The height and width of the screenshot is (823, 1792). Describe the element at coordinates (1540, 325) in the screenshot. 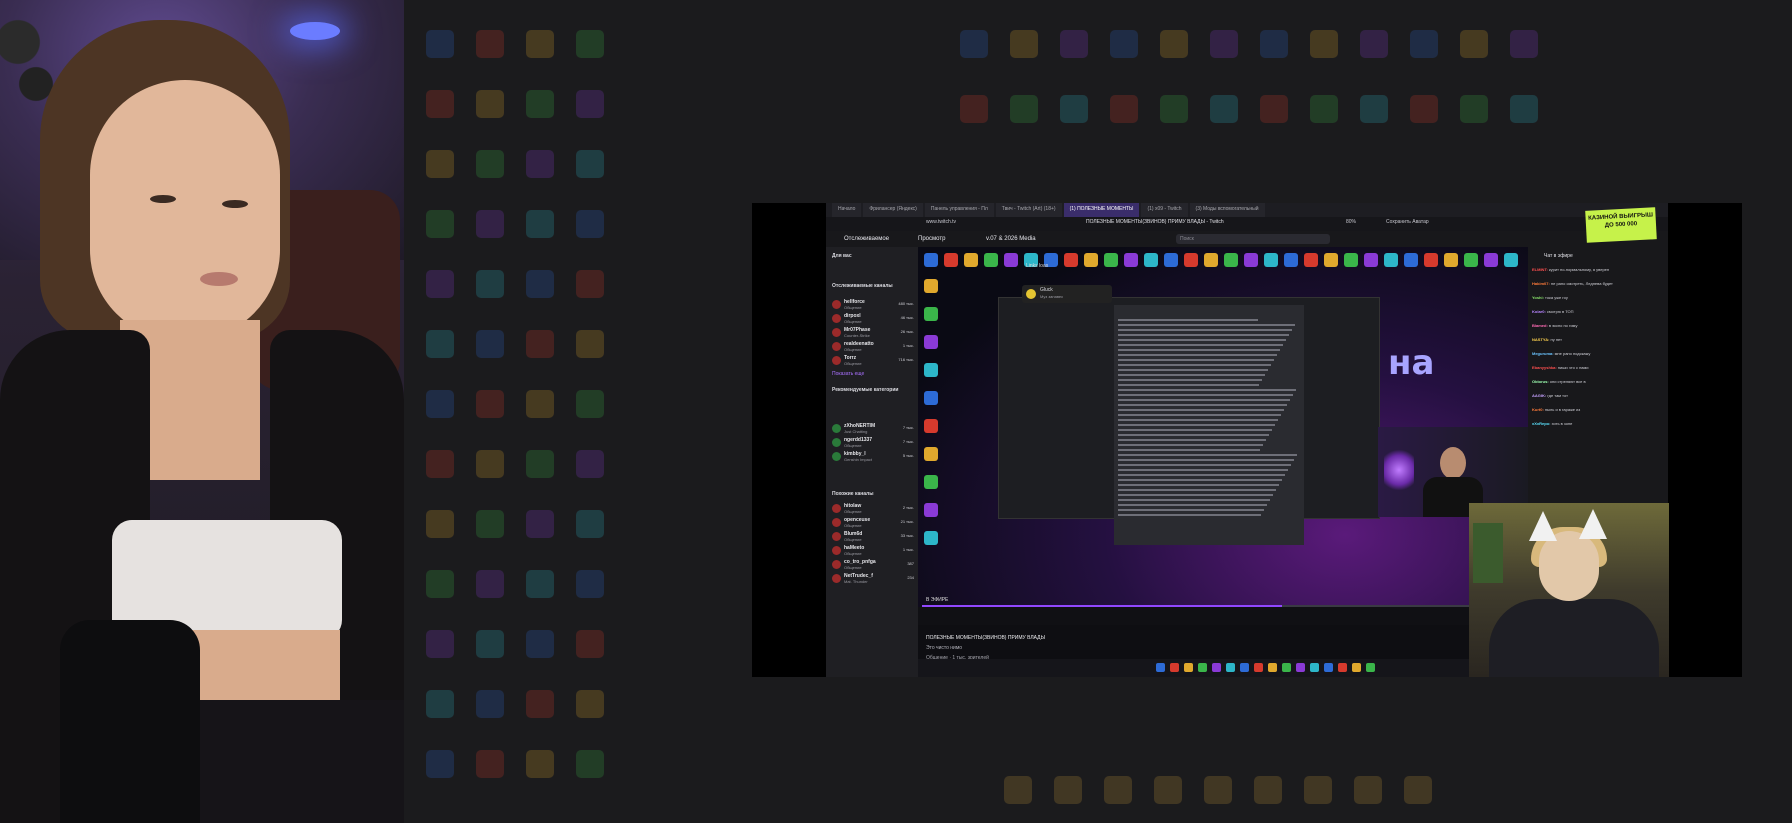

I see `chat-username: Blamed:` at that location.